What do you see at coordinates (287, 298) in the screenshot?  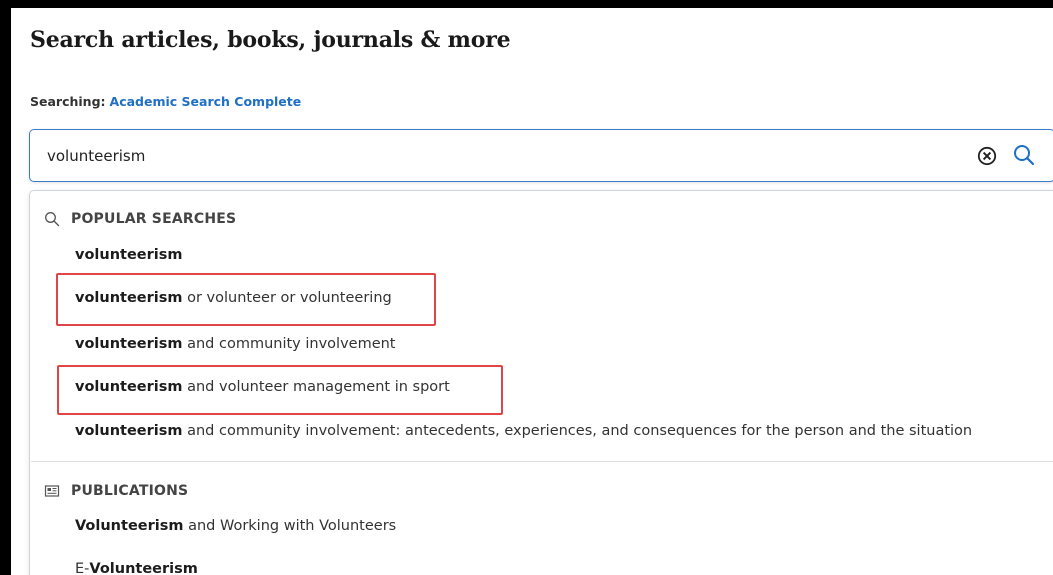 I see `suggestion-rest: or volunteer or volunteering` at bounding box center [287, 298].